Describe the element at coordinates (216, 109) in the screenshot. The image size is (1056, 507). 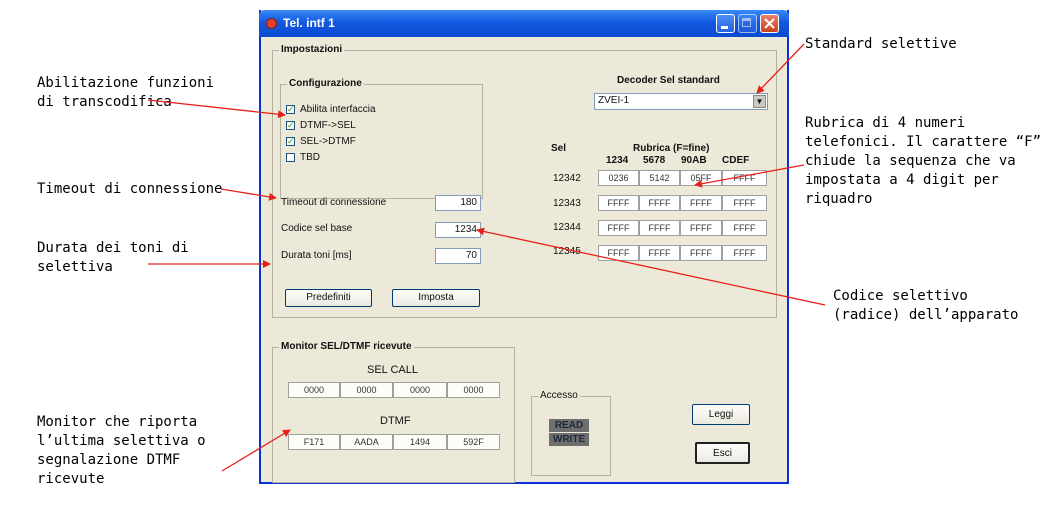
I see `arrow-abilitazione` at that location.